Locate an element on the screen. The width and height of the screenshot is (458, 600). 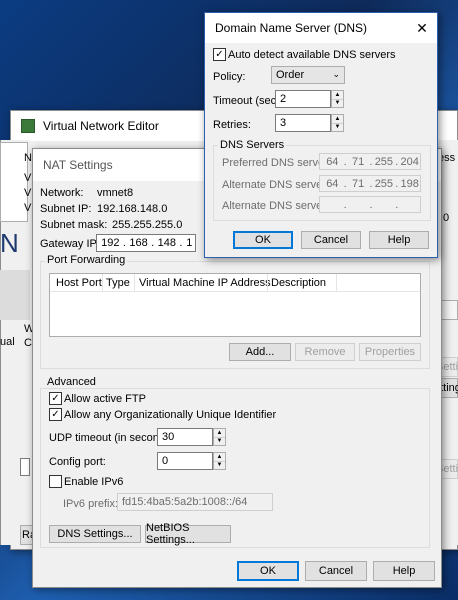
col-vm-ip: Virtual Machine IP Address is located at coordinates (205, 283).